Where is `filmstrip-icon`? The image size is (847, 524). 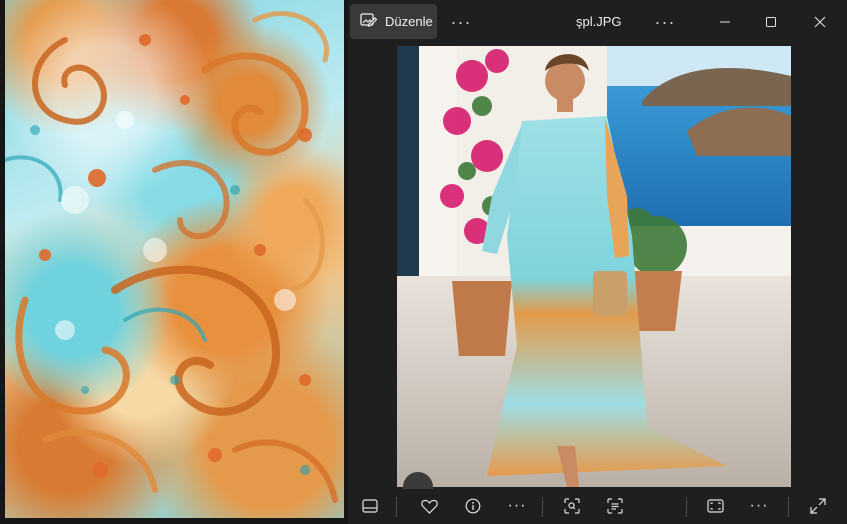
filmstrip-icon is located at coordinates (370, 506).